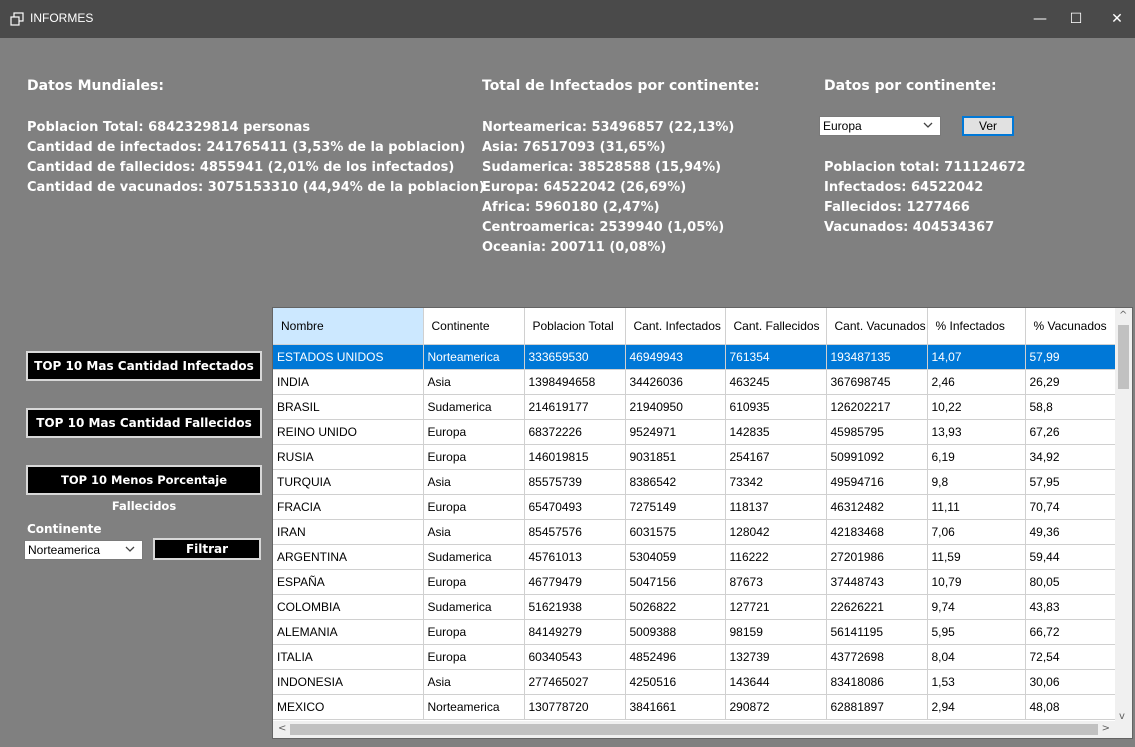 The width and height of the screenshot is (1135, 747). I want to click on table-cell: 84149279, so click(575, 632).